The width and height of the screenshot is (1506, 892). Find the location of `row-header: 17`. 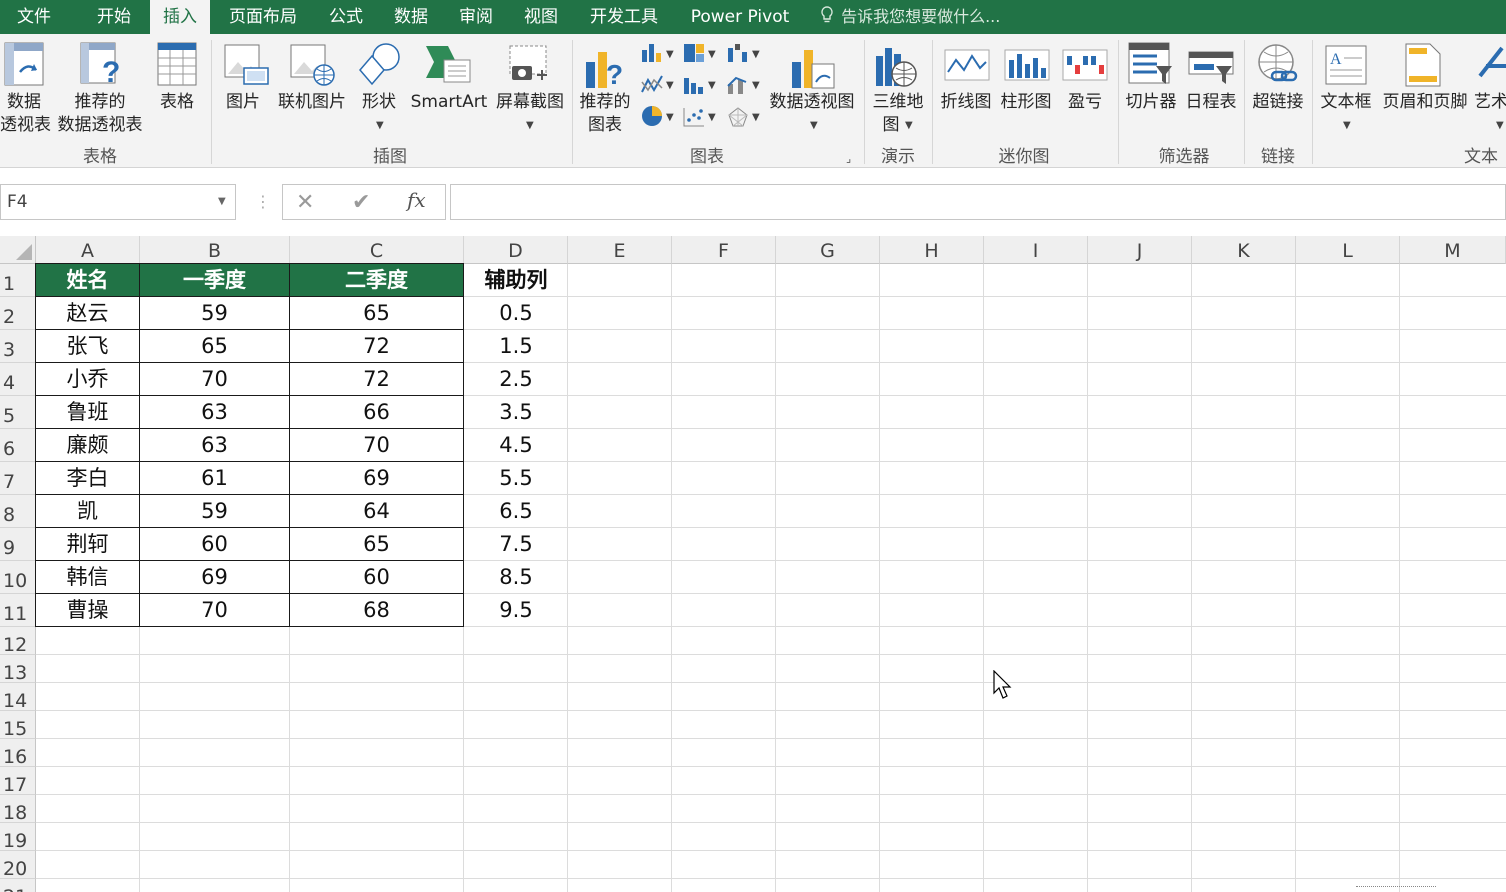

row-header: 17 is located at coordinates (18, 781).